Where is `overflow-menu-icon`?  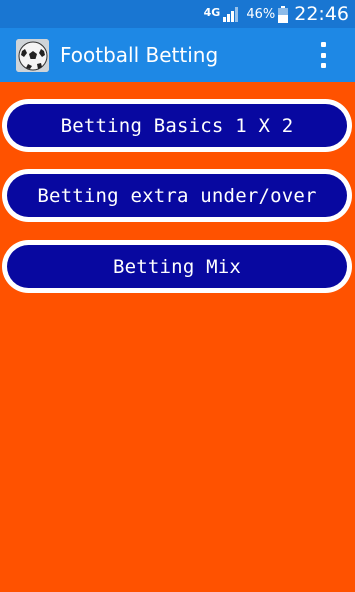 overflow-menu-icon is located at coordinates (323, 55).